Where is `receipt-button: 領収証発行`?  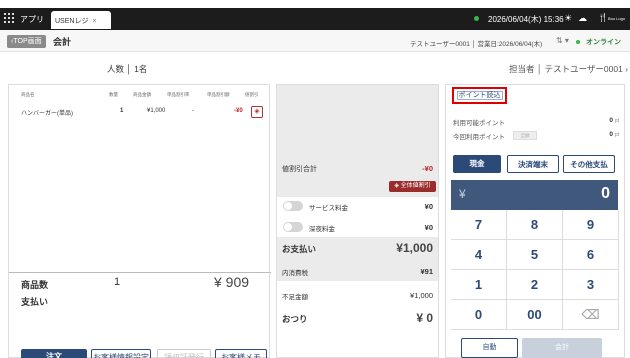
receipt-button: 領収証発行 is located at coordinates (184, 353).